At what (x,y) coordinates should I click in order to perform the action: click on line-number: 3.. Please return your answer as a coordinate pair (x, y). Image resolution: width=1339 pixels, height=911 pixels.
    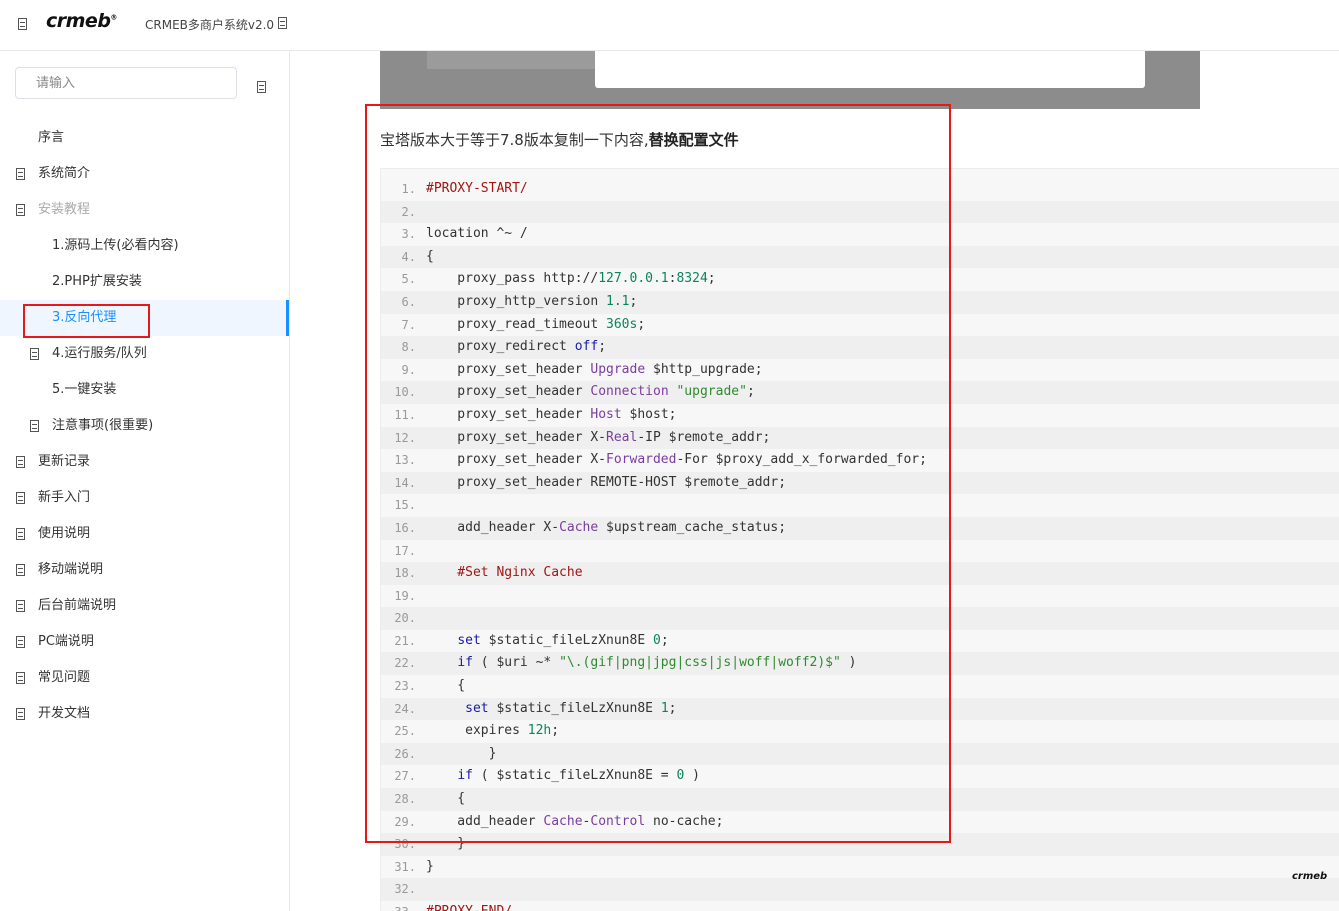
    Looking at the image, I should click on (408, 234).